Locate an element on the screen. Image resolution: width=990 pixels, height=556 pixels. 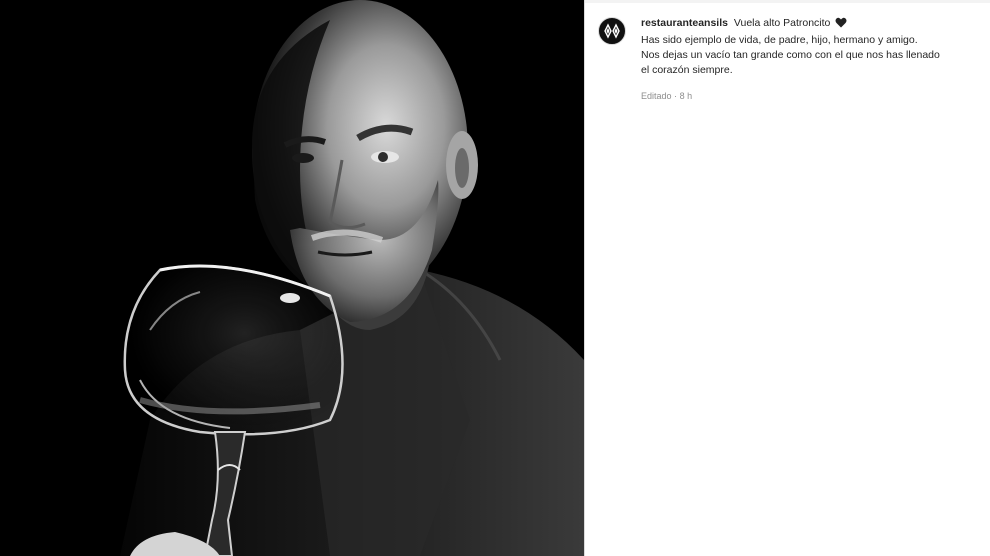
timestamp: 8 h is located at coordinates (686, 96).